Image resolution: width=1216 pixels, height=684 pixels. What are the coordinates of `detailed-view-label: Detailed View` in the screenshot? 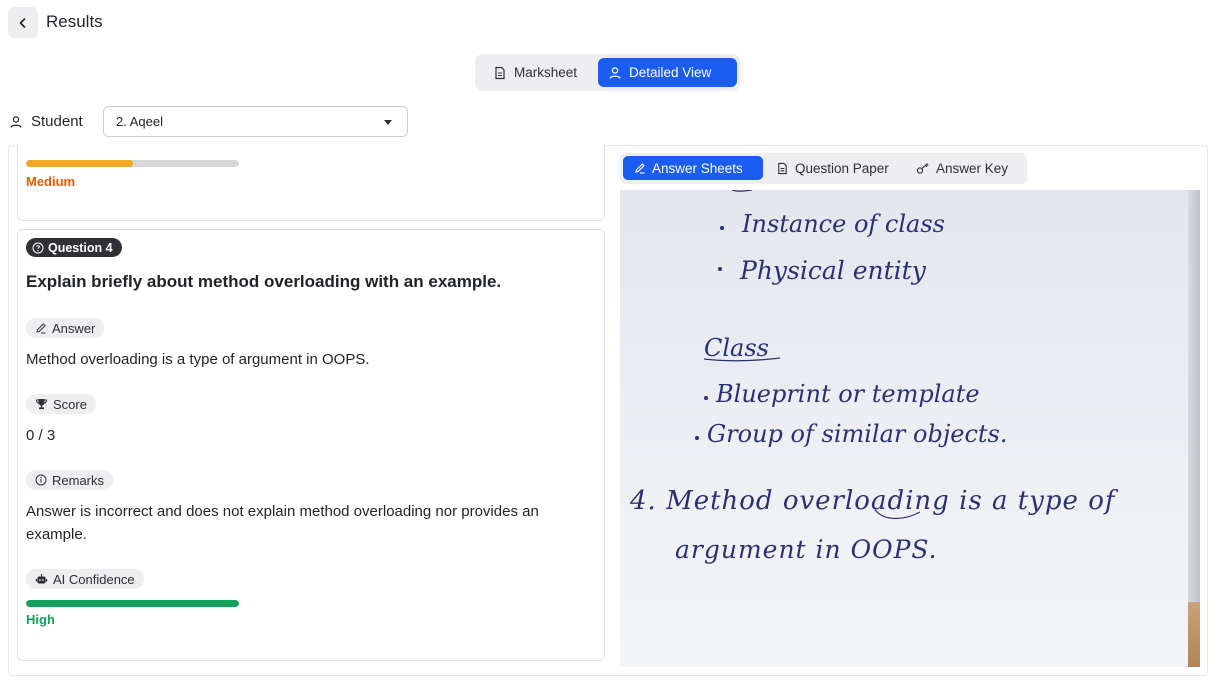 It's located at (670, 72).